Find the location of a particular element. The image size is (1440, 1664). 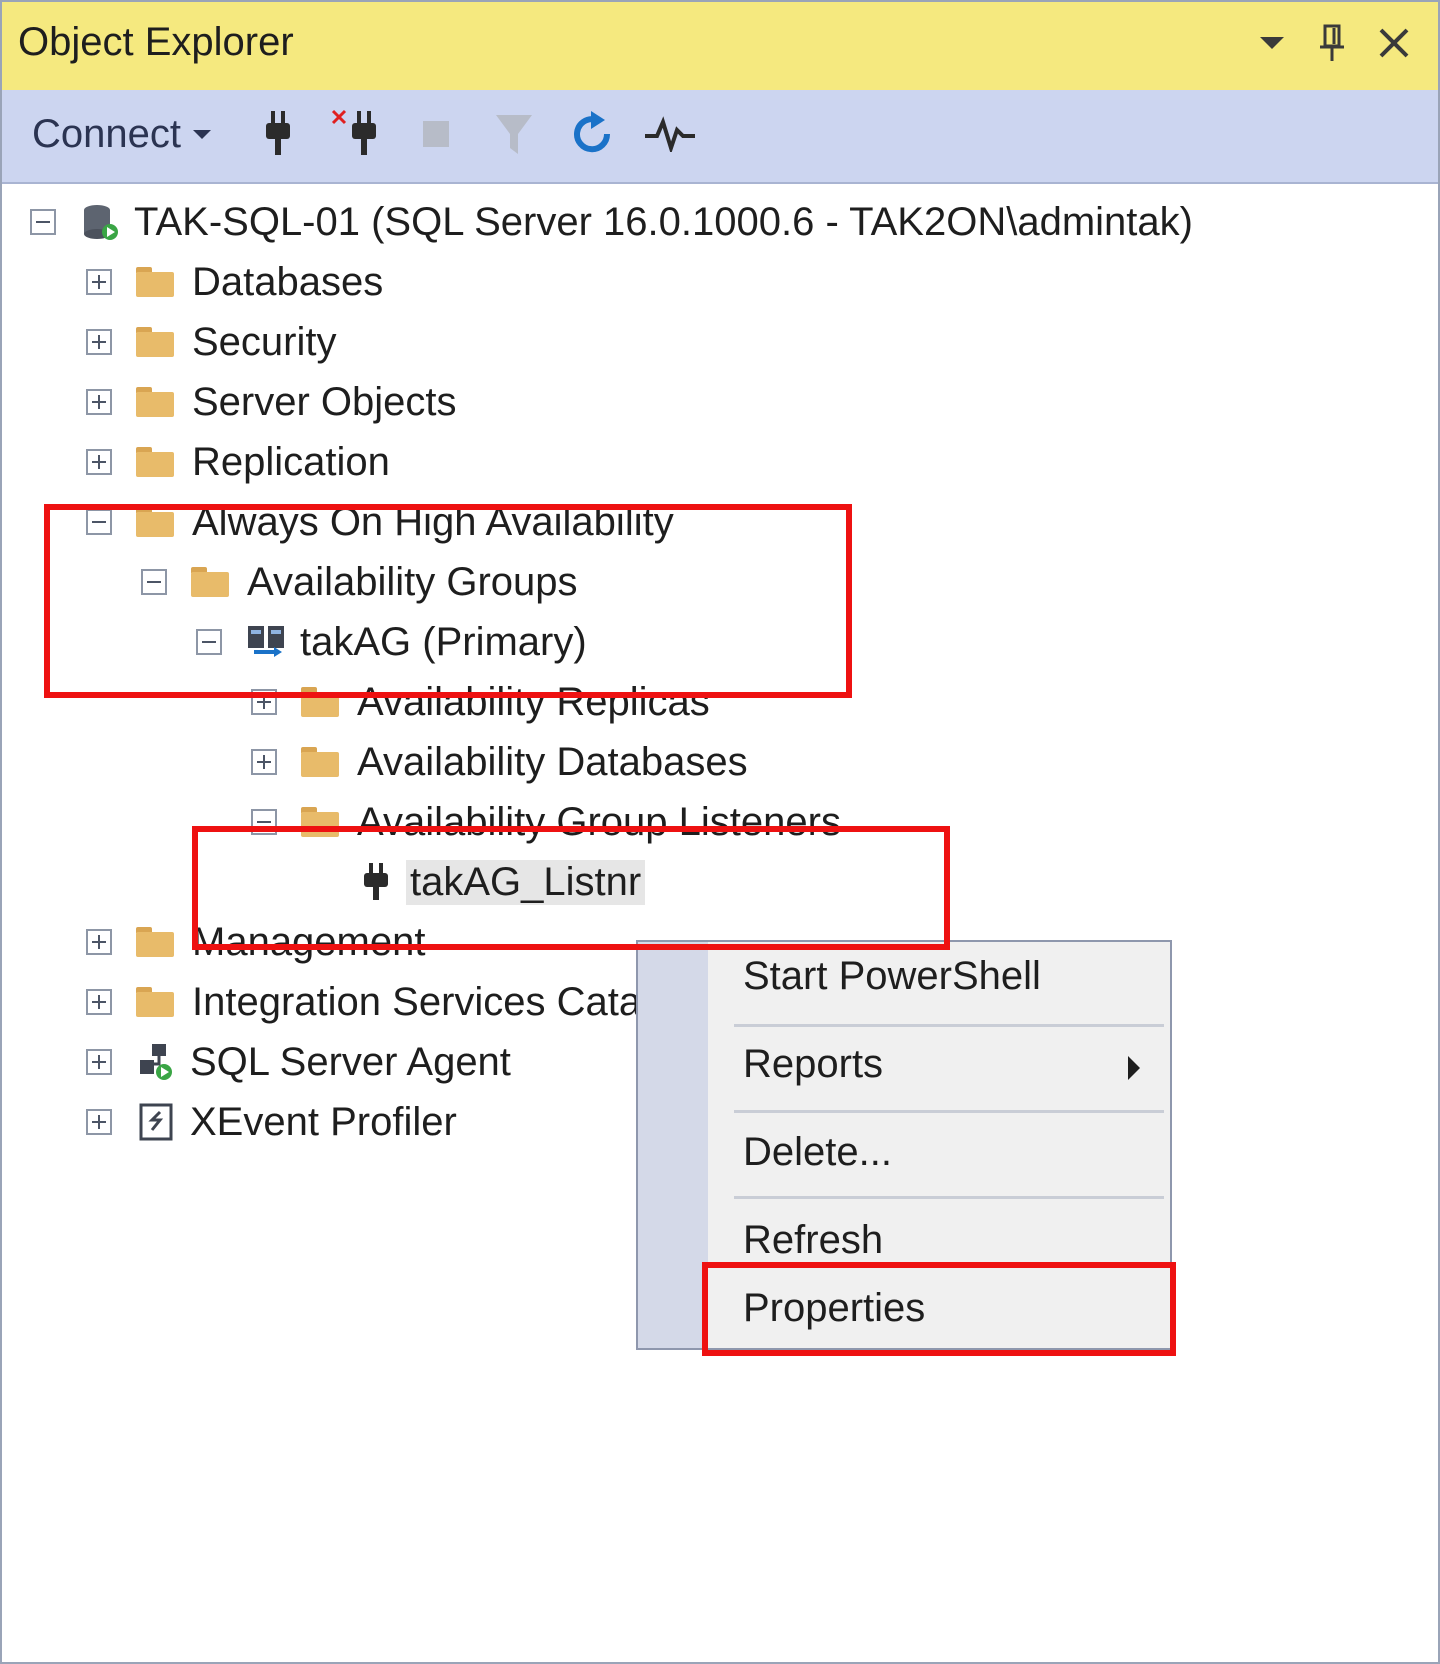

tree-node-replication: Replication is located at coordinates (238, 462).